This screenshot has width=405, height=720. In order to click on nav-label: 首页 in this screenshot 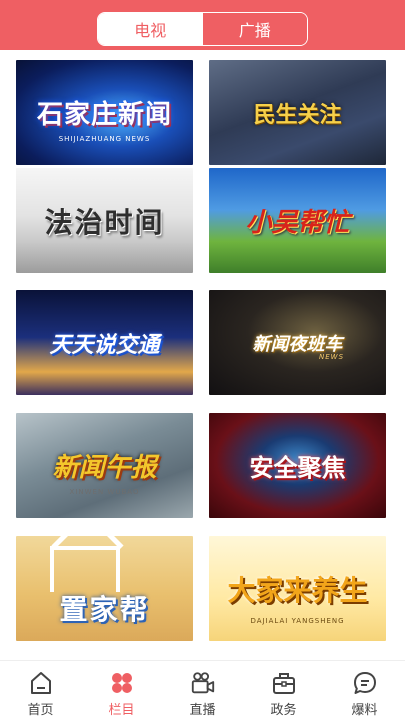, I will do `click(40, 710)`.